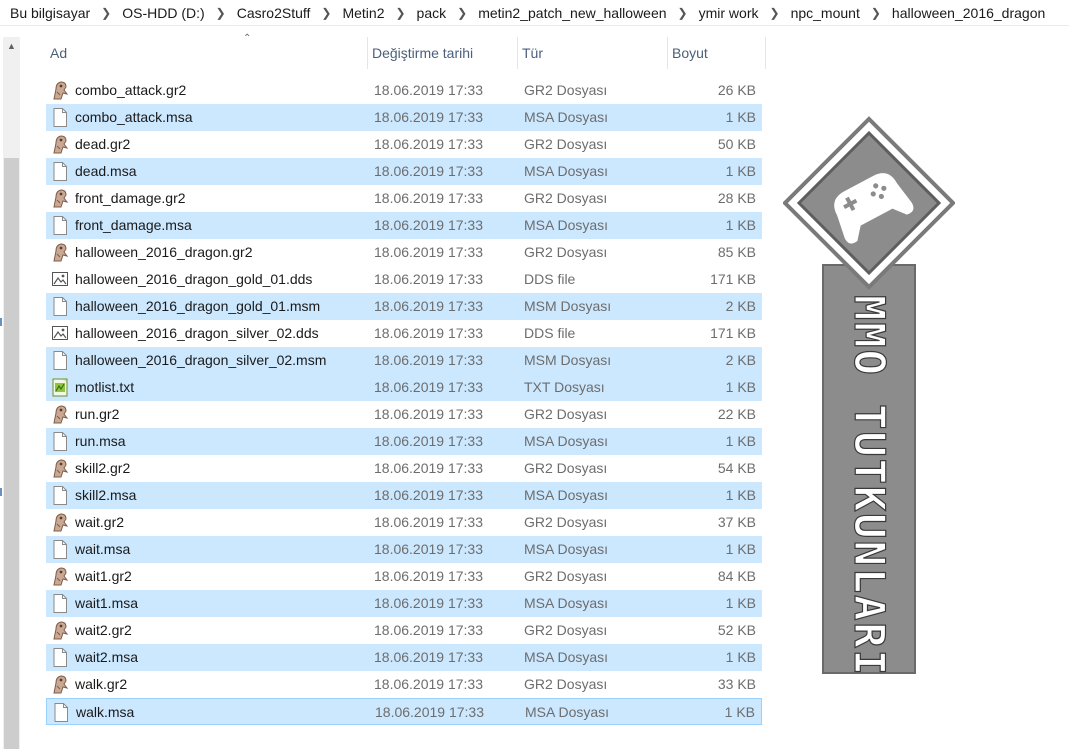  Describe the element at coordinates (105, 712) in the screenshot. I see `file-name: walk.msa` at that location.